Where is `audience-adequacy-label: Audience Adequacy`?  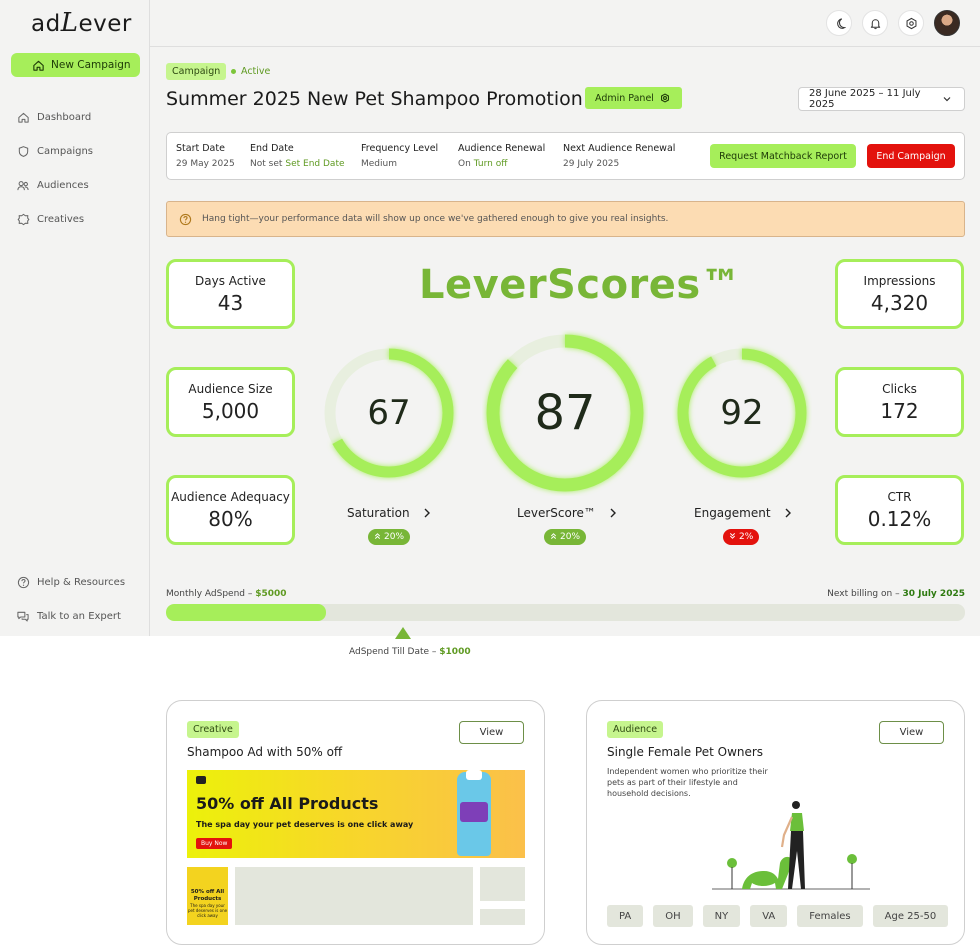
audience-adequacy-label: Audience Adequacy is located at coordinates (230, 497).